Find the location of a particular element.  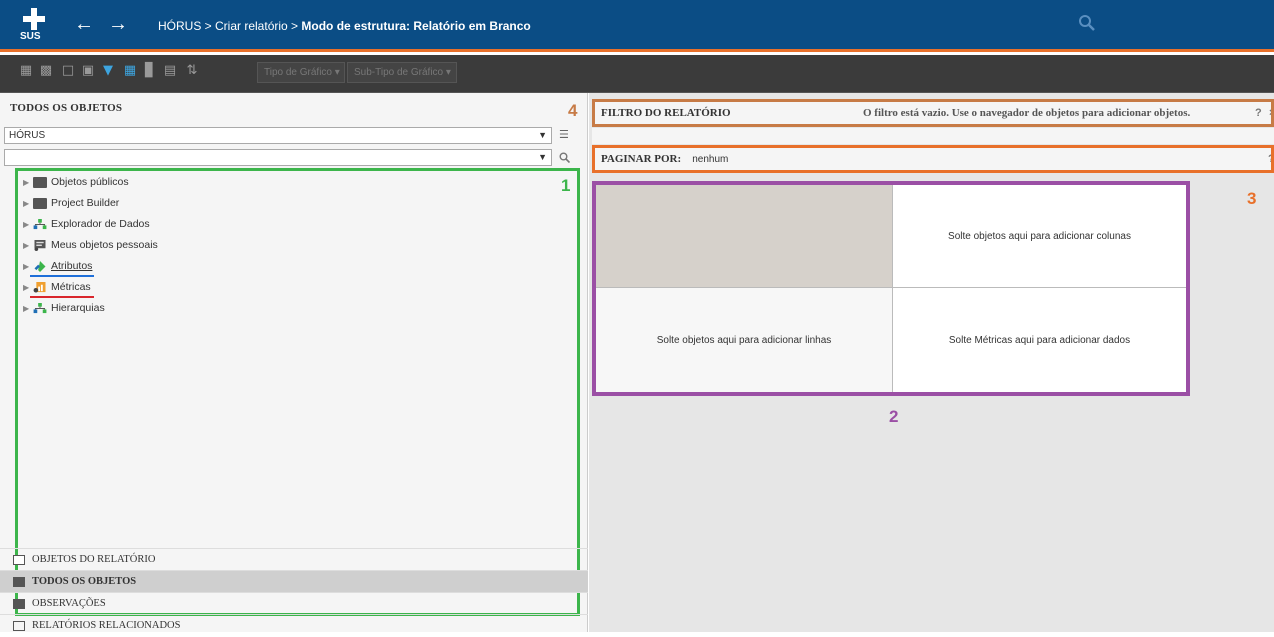

metrics-drop-zone: Solte Métricas aqui para adicionar dados is located at coordinates (1039, 340).